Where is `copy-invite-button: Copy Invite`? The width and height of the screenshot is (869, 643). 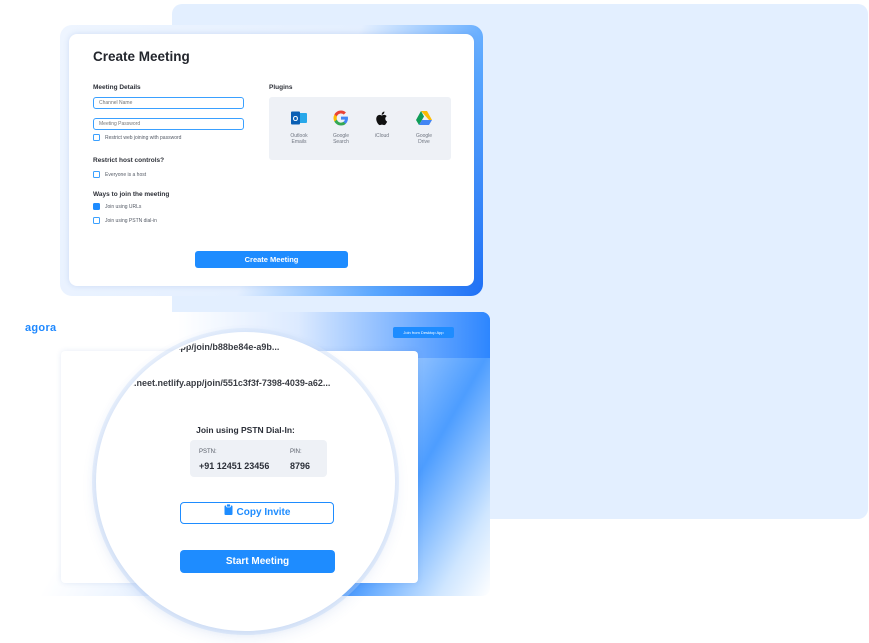
copy-invite-button: Copy Invite is located at coordinates (257, 513).